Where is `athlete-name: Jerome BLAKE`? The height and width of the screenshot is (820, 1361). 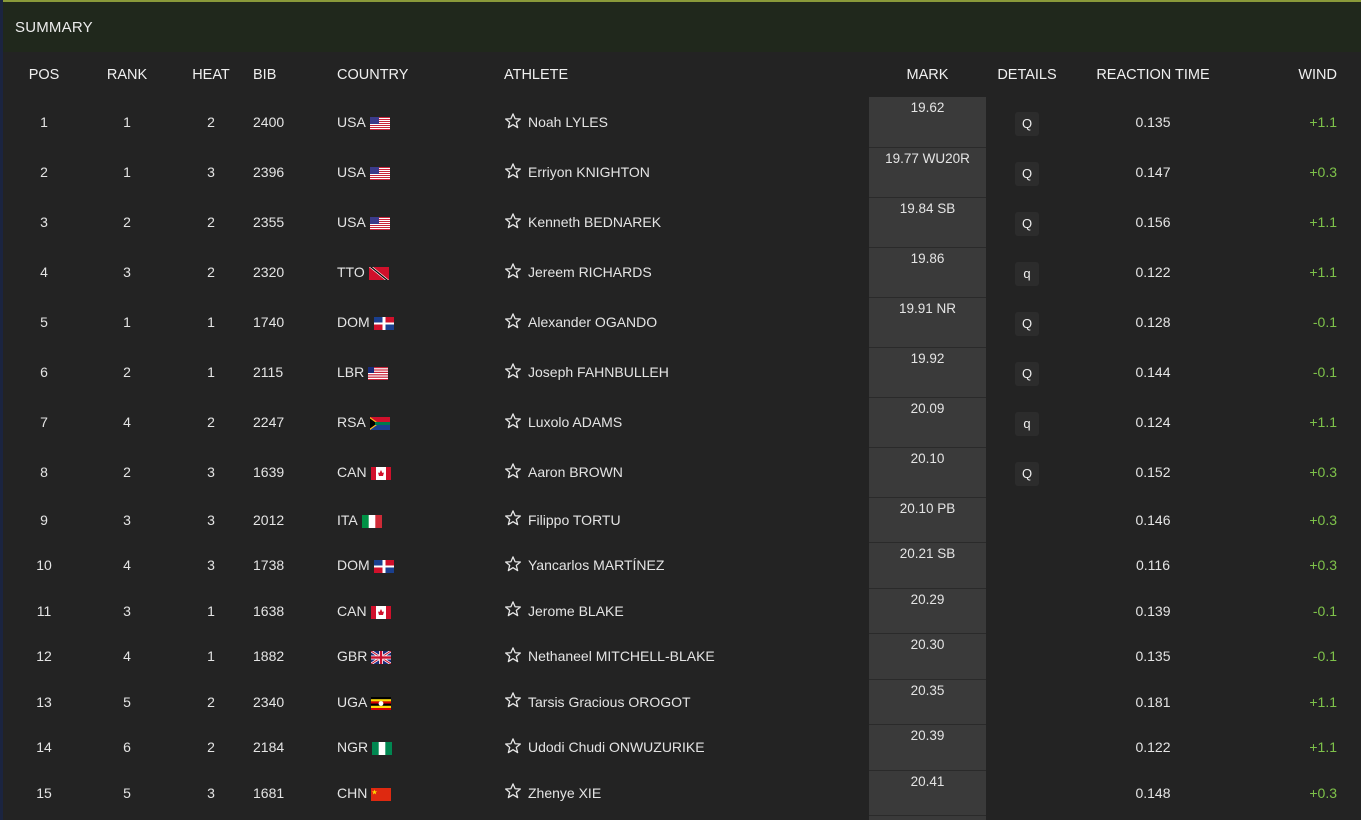 athlete-name: Jerome BLAKE is located at coordinates (576, 611).